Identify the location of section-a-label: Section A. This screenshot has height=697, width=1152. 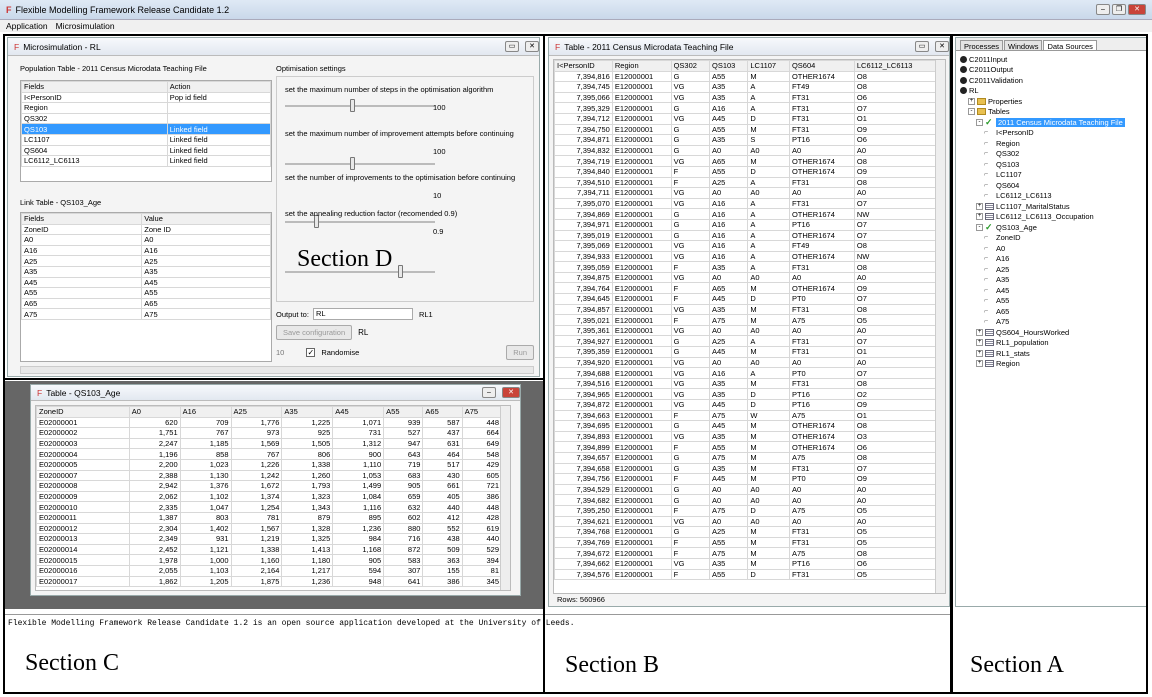
(1017, 665).